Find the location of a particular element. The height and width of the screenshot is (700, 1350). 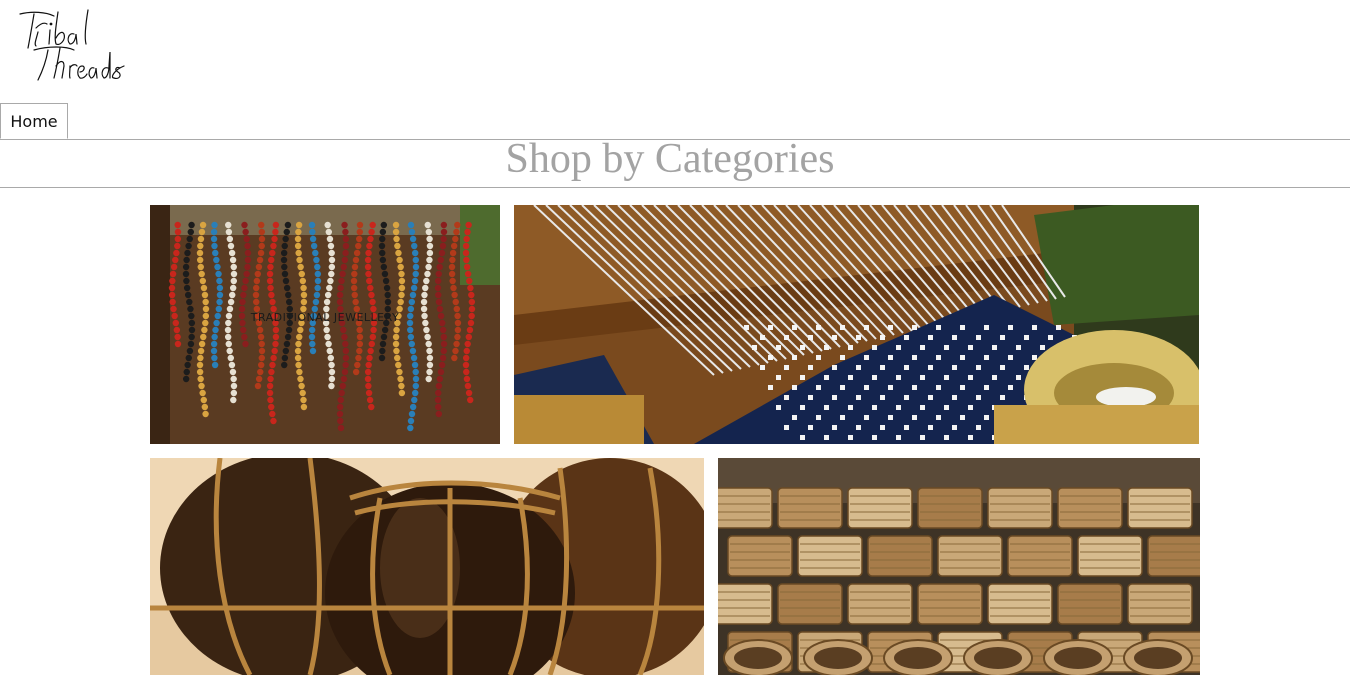

category-tile-jewellery: TRADITIONAL JEWELLERY is located at coordinates (325, 324).